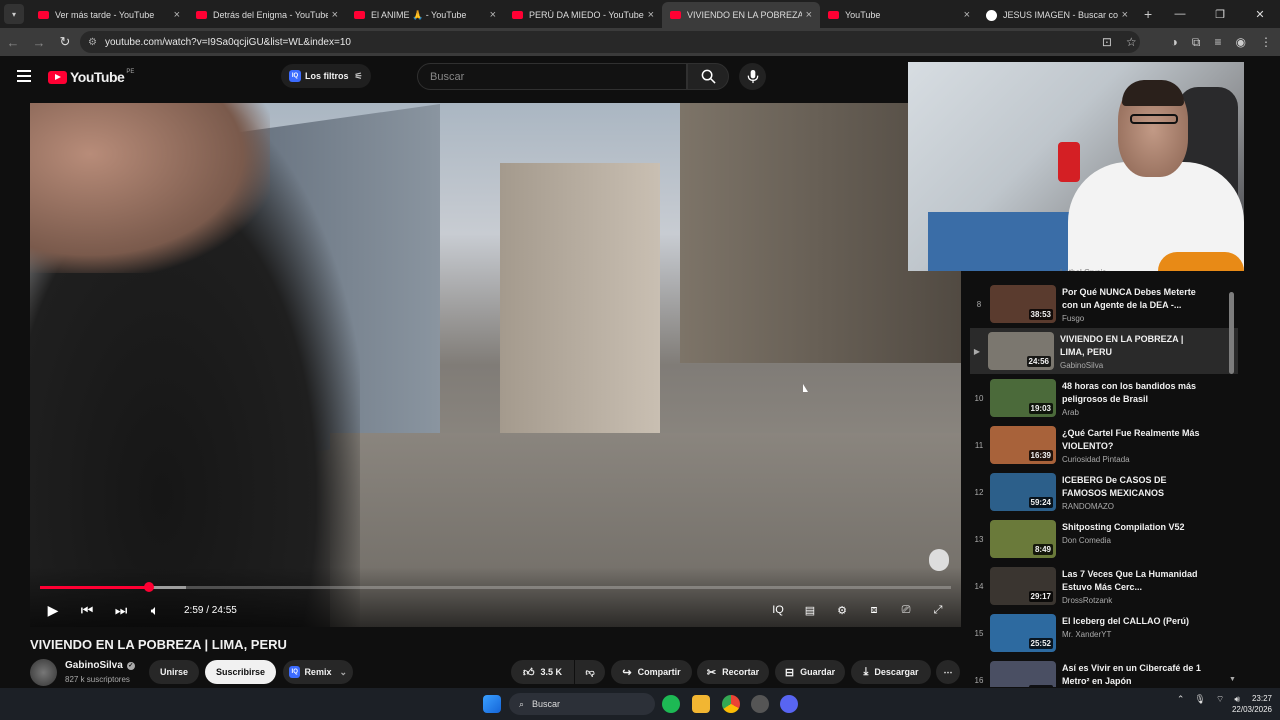 The height and width of the screenshot is (720, 1280). I want to click on save-button: ⊟ Guardar, so click(810, 672).